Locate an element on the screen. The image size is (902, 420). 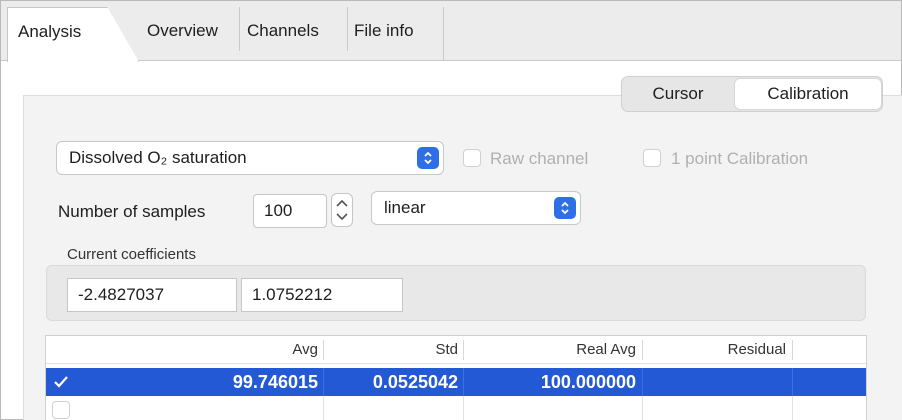
header-real-avg: Real Avg is located at coordinates (606, 349).